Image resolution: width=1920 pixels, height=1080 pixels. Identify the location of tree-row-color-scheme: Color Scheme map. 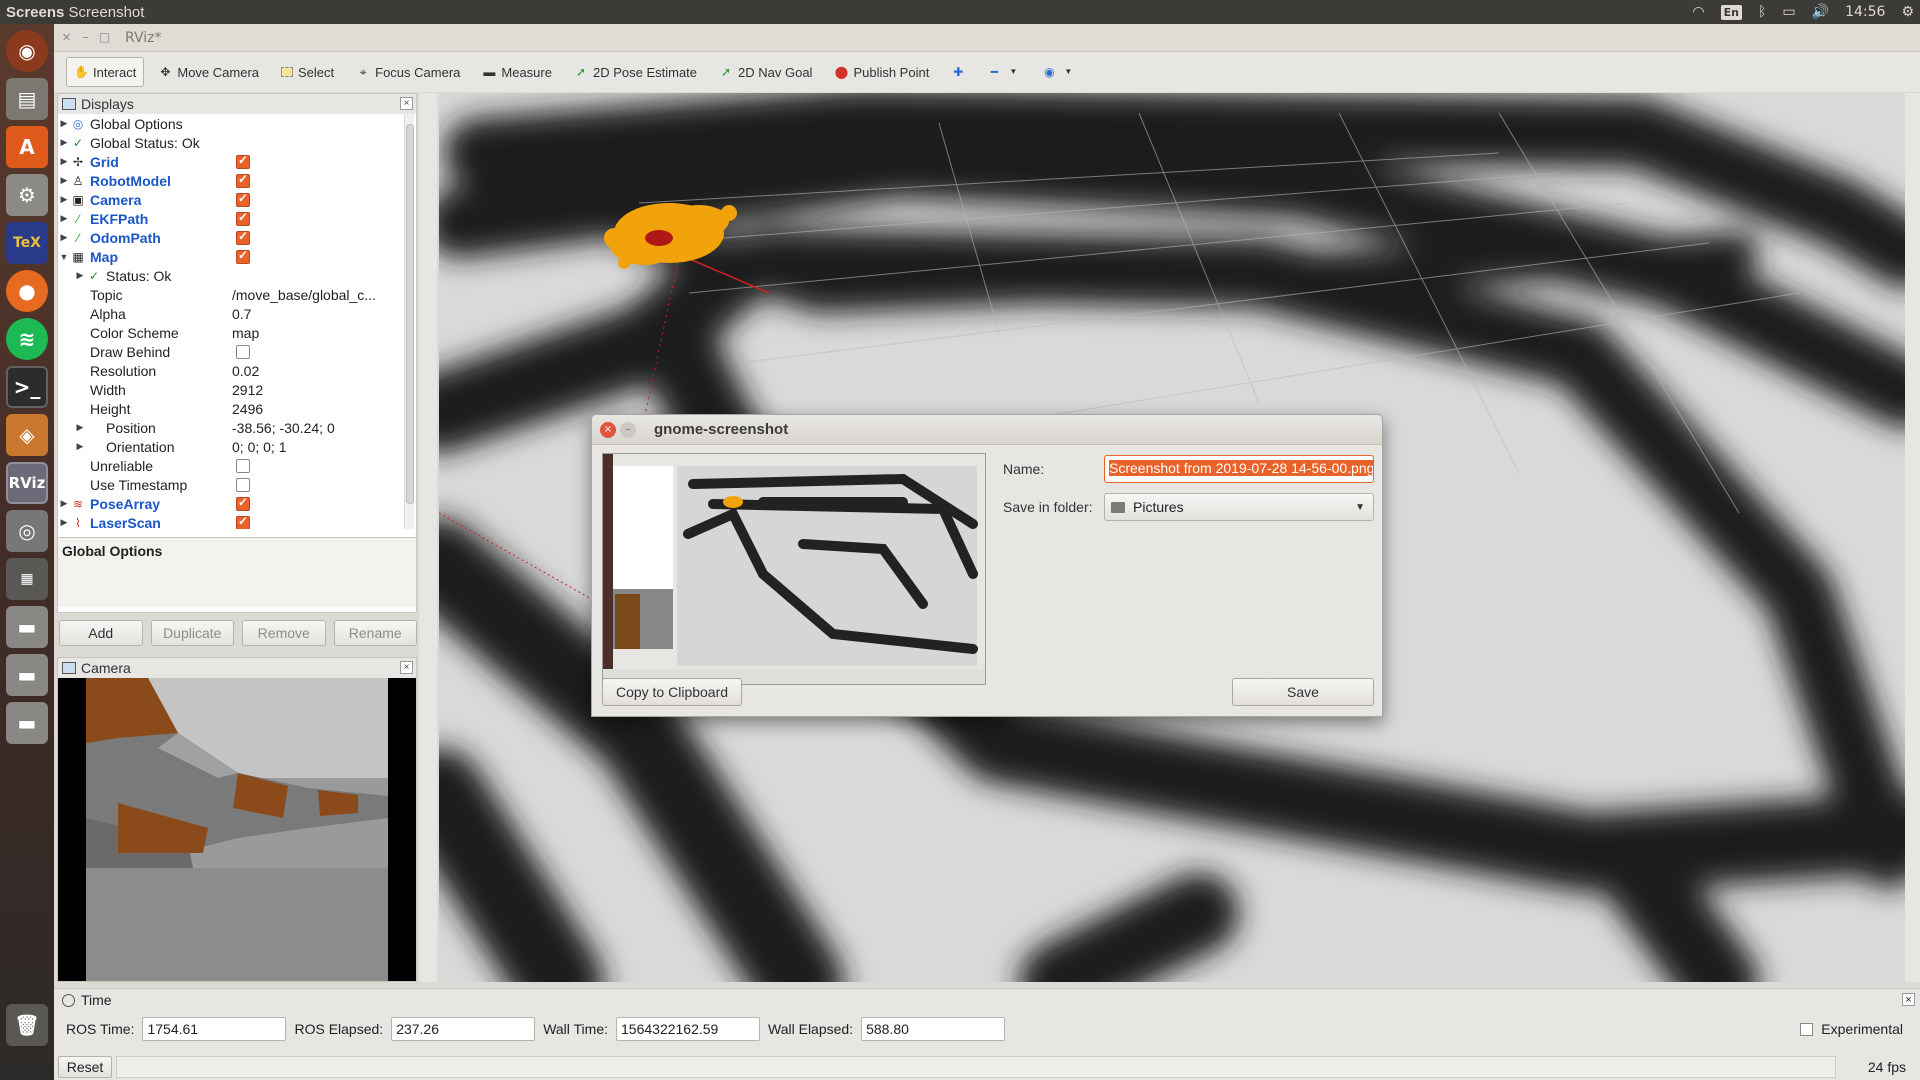
(230, 332).